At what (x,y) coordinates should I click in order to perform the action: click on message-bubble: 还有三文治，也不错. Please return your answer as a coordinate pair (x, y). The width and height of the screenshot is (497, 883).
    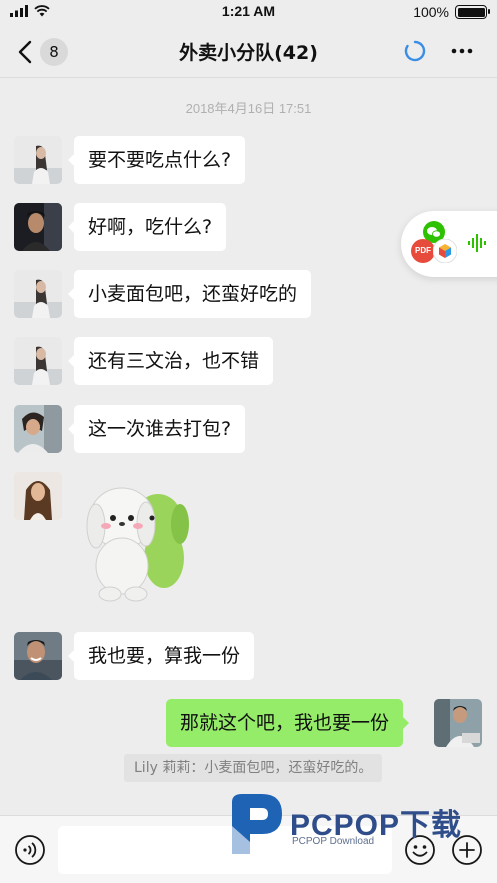
    Looking at the image, I should click on (170, 361).